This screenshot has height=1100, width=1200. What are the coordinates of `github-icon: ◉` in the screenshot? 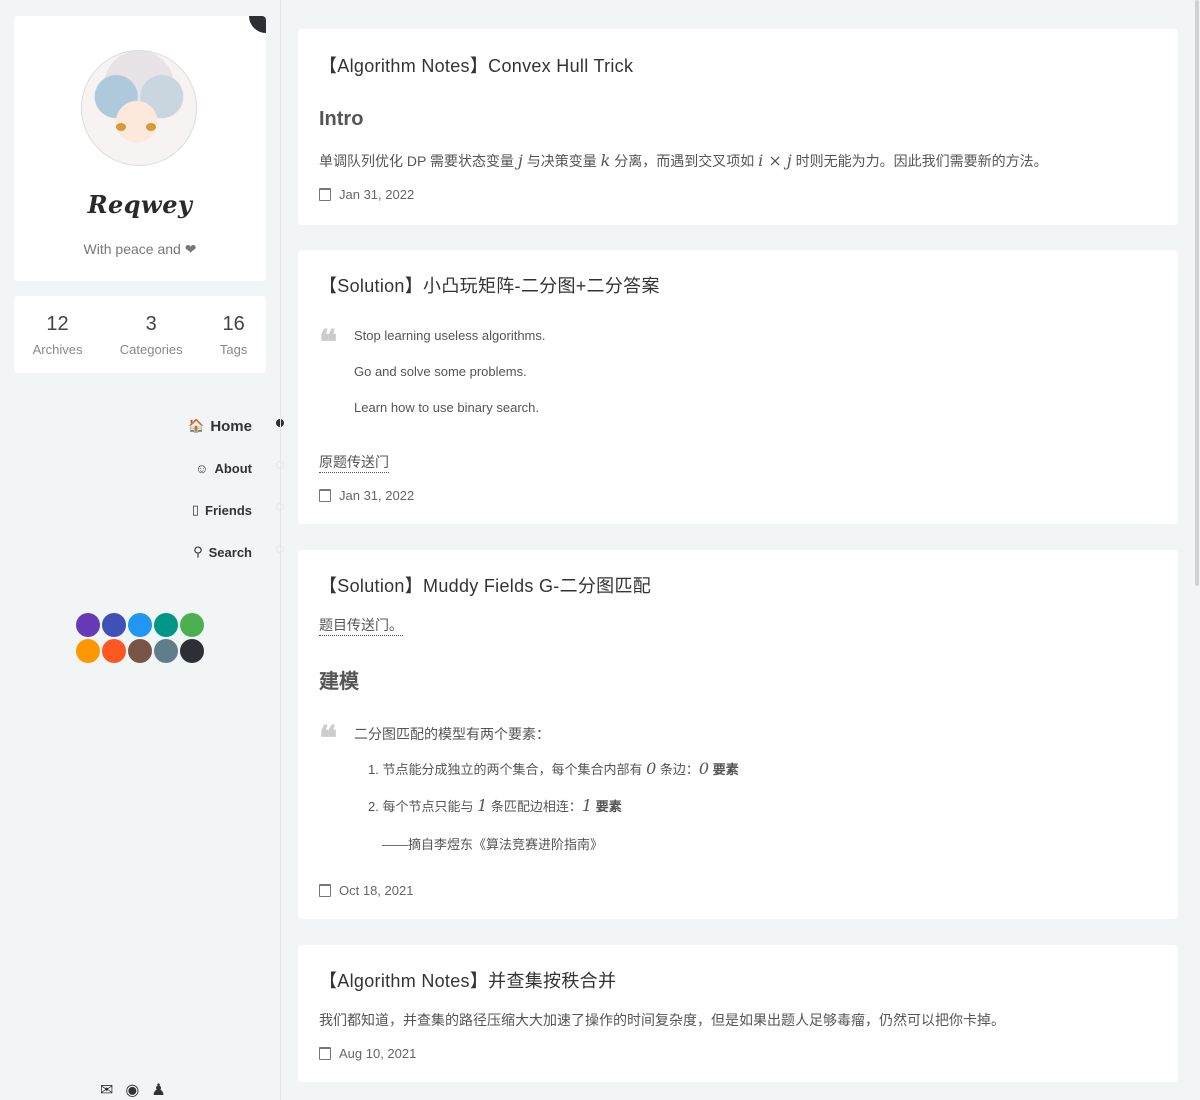 It's located at (132, 1090).